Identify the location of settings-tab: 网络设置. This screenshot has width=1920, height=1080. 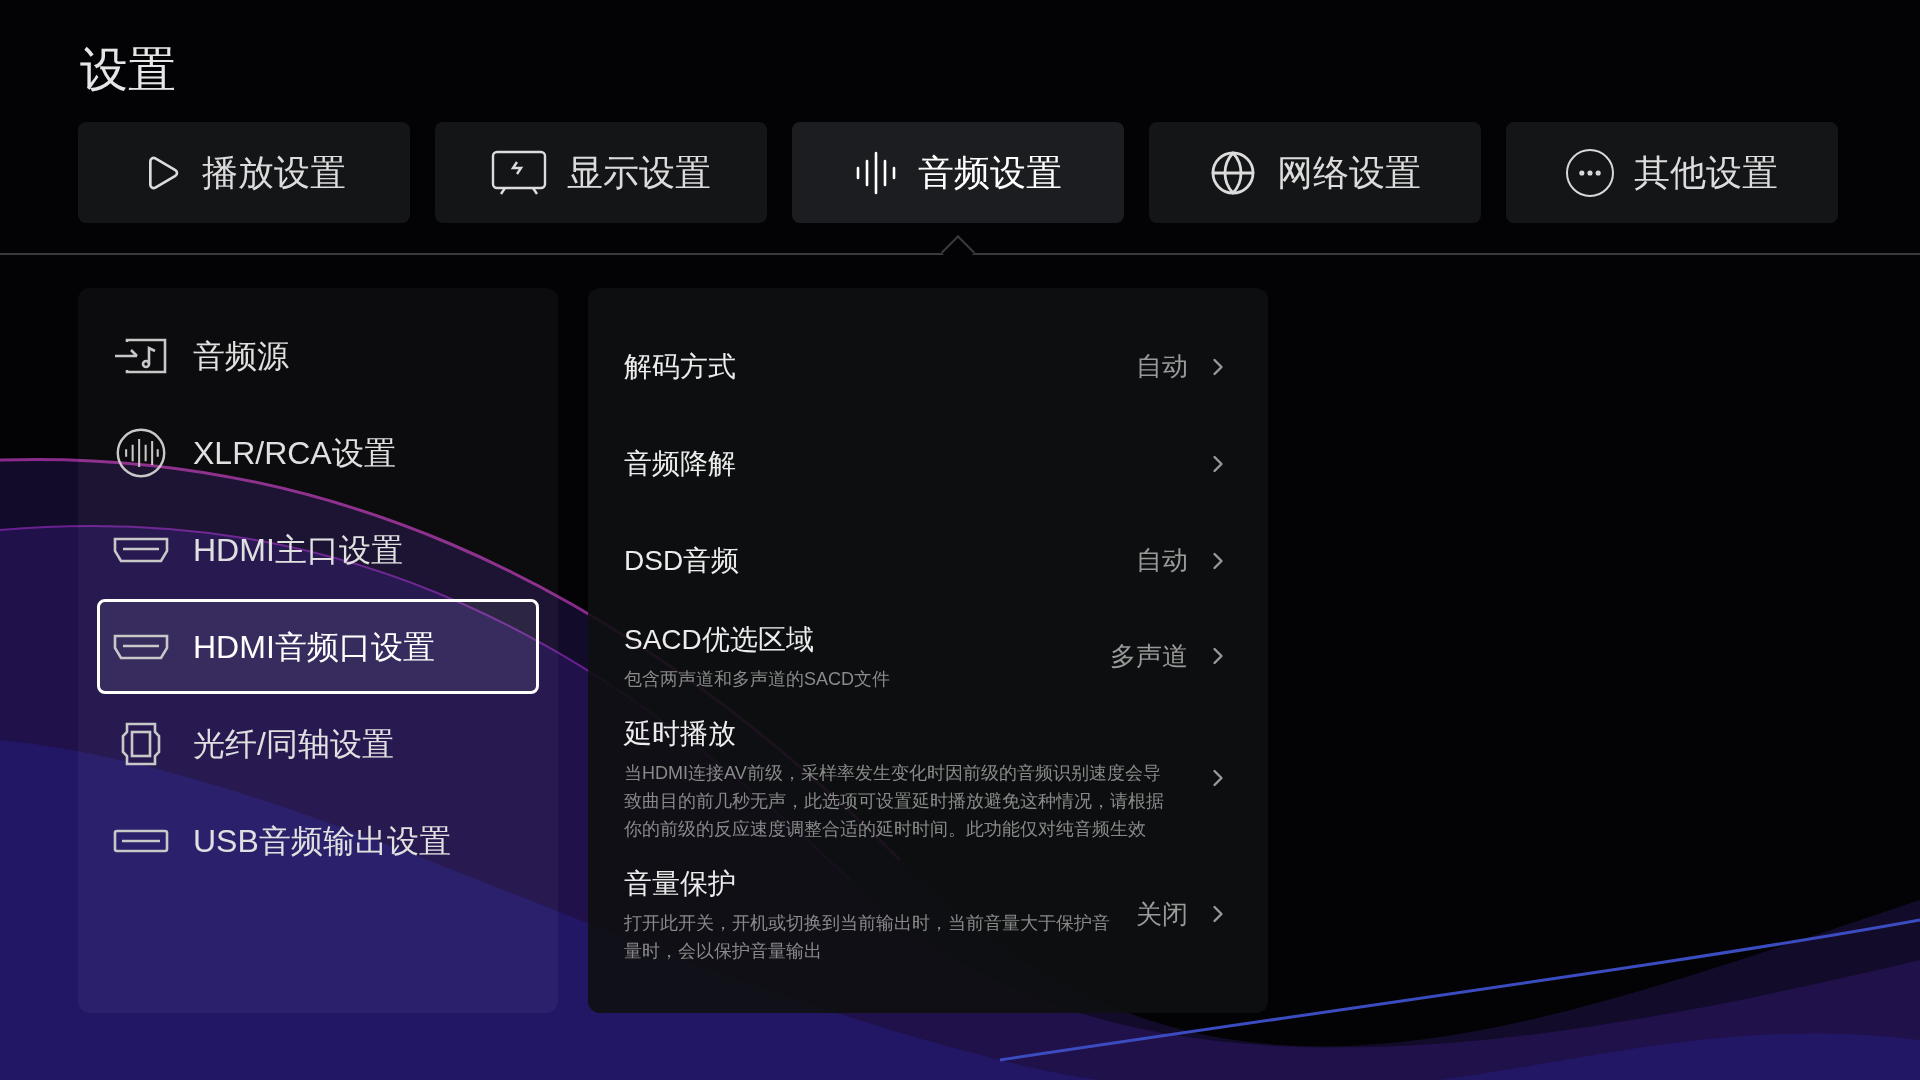
(1315, 172).